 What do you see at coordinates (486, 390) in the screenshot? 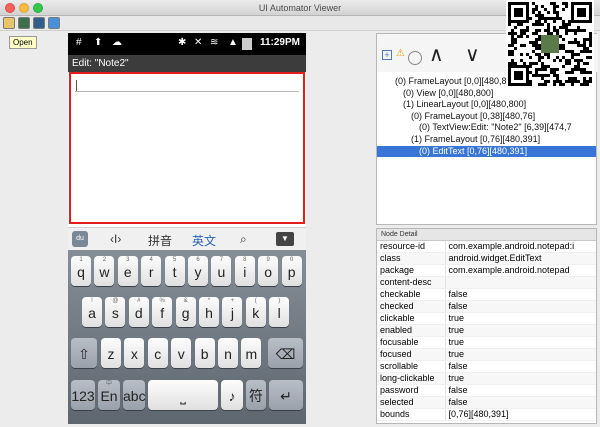
I see `detail-row: password false` at bounding box center [486, 390].